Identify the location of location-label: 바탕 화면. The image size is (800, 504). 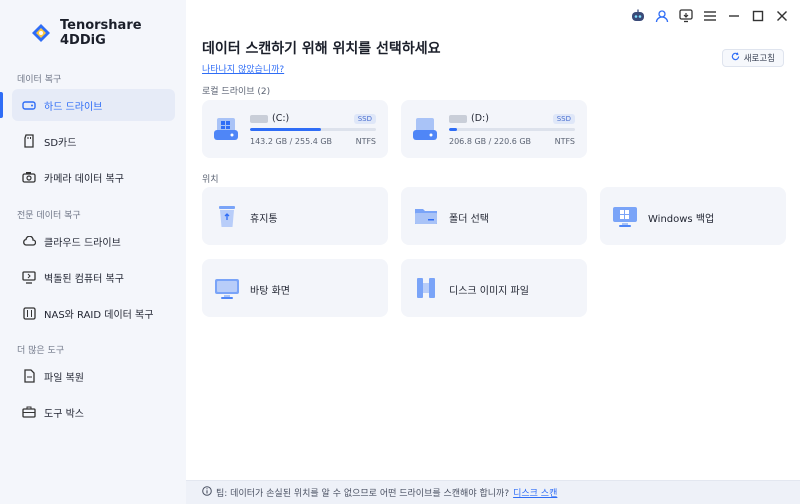
(270, 291).